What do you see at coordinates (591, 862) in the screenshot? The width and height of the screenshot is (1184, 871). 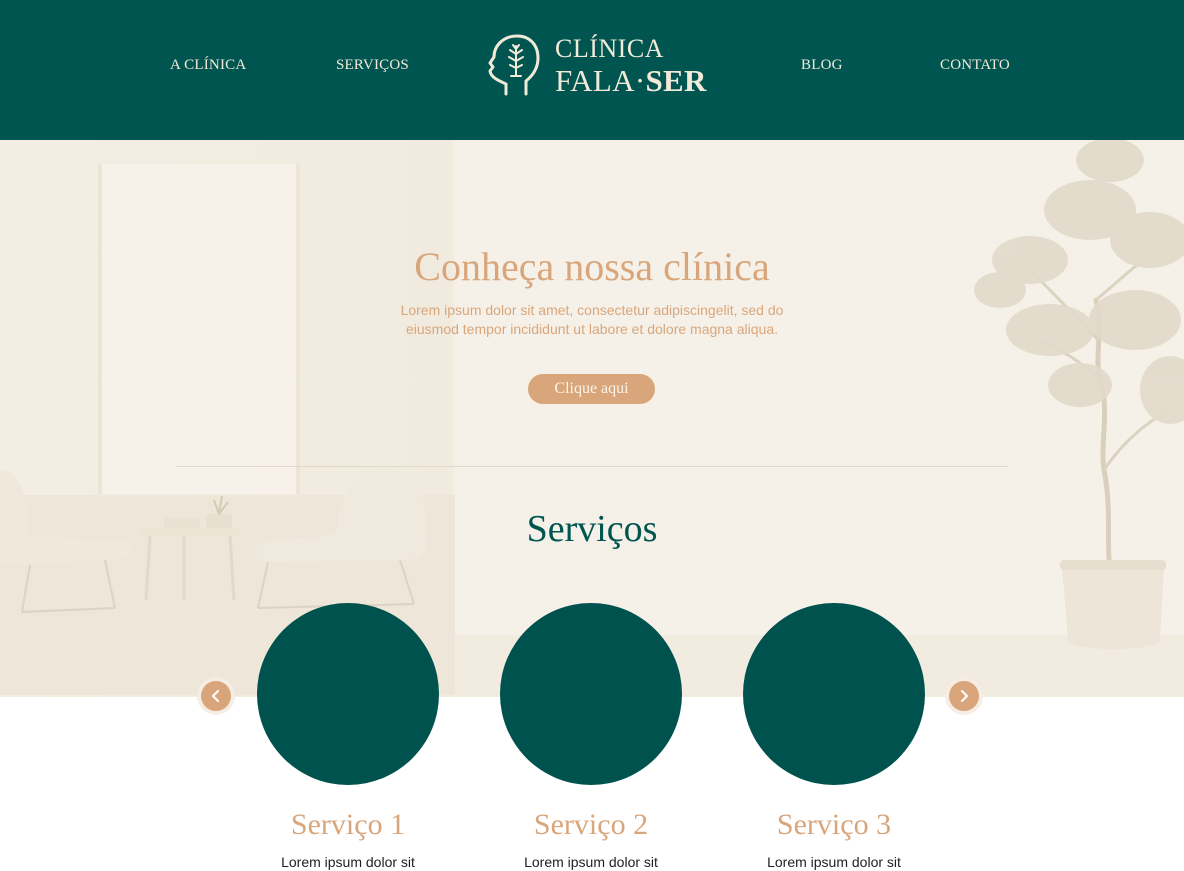 I see `service-text-2: Lorem ipsum dolor sit` at bounding box center [591, 862].